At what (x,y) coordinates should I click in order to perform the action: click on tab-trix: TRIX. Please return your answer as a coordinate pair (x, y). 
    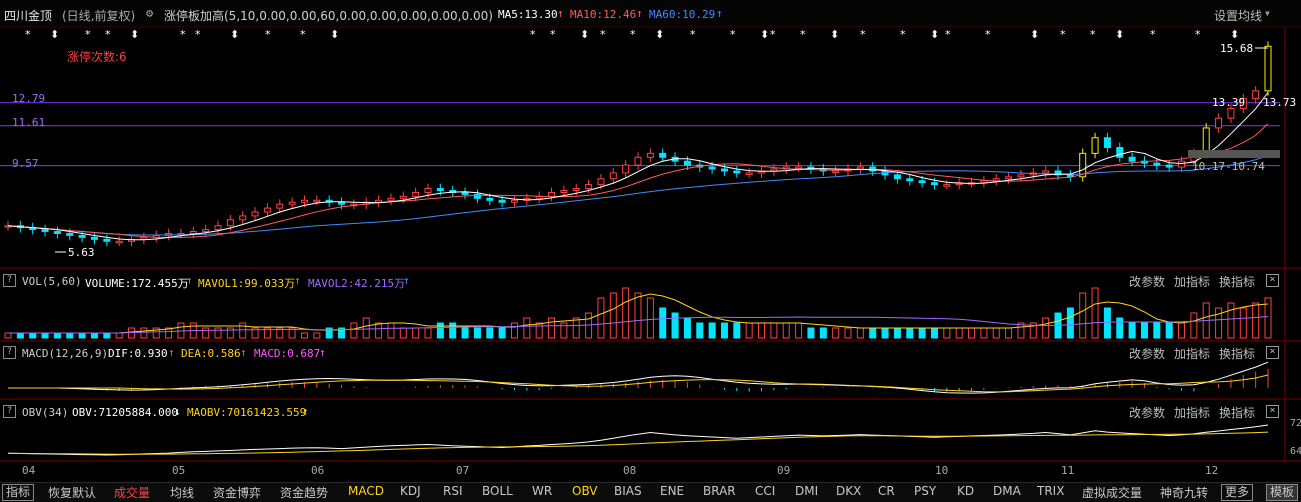
    Looking at the image, I should click on (1050, 491).